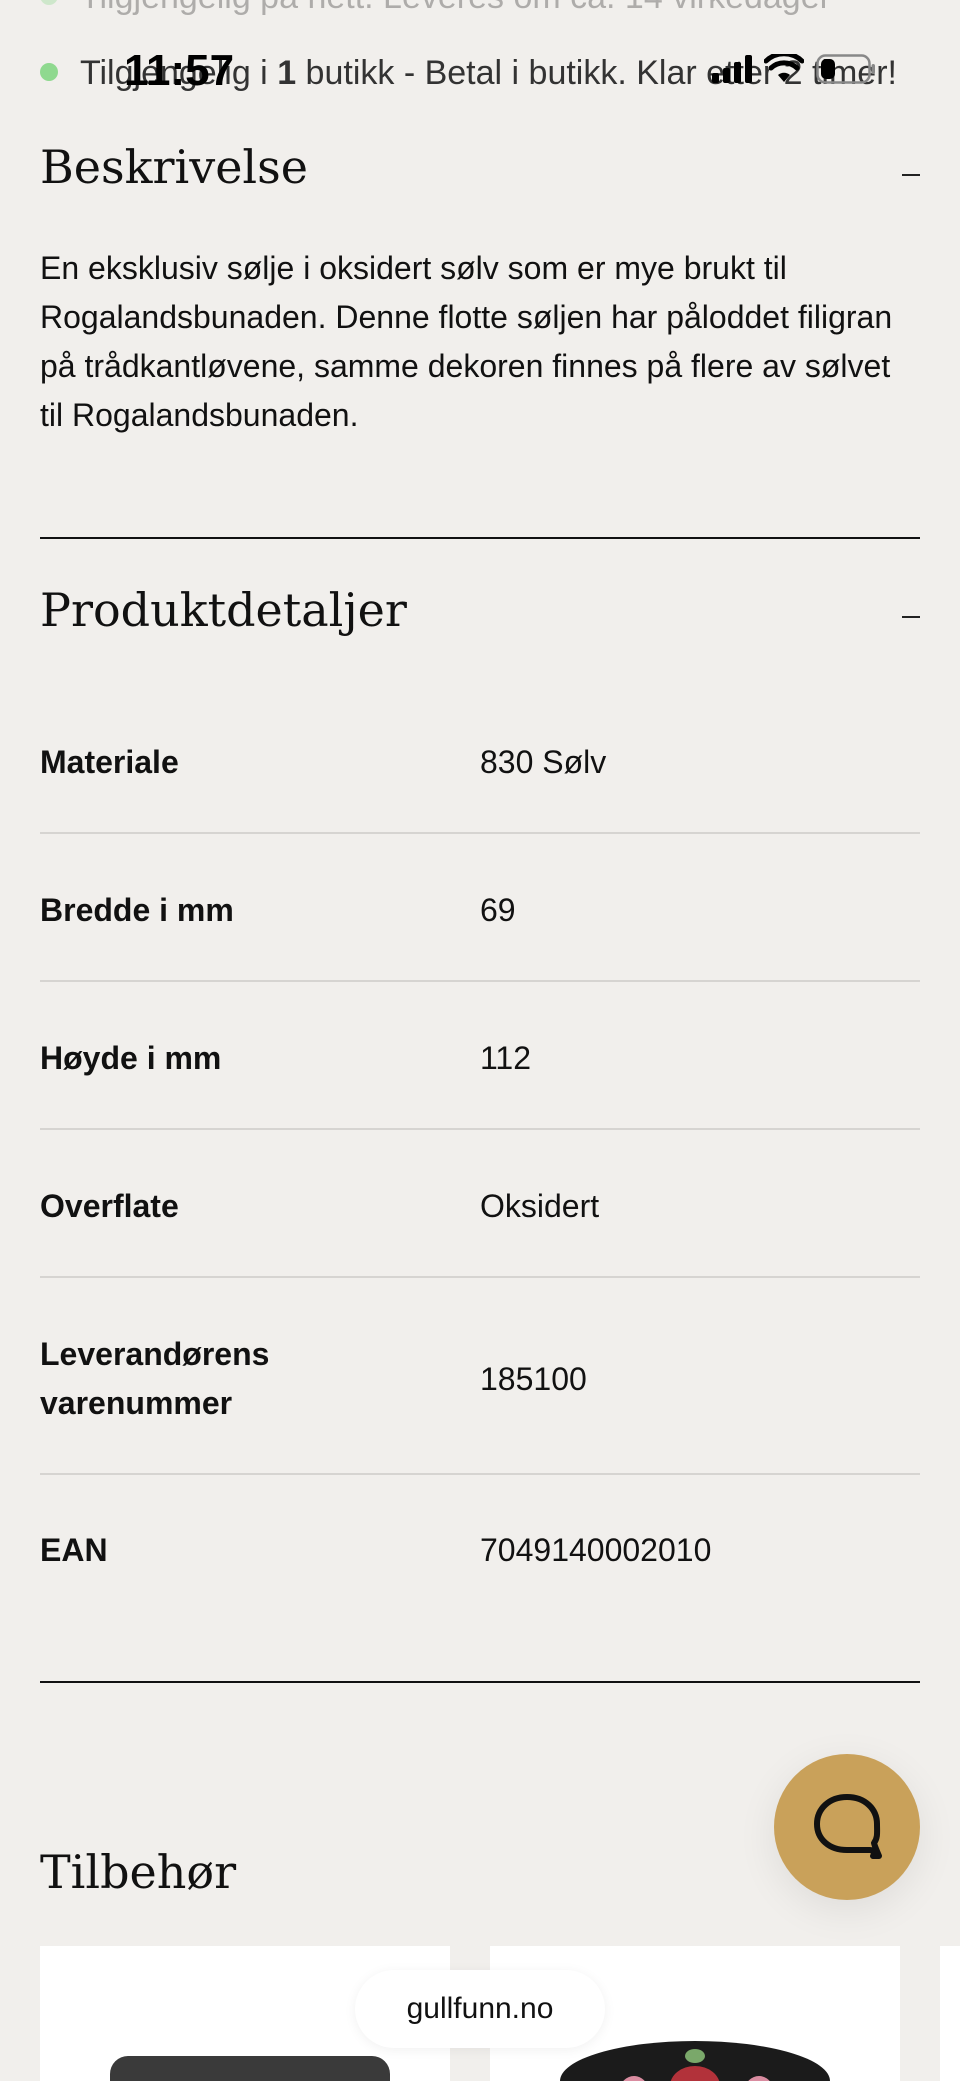  What do you see at coordinates (109, 762) in the screenshot?
I see `detail-label-material: Materiale` at bounding box center [109, 762].